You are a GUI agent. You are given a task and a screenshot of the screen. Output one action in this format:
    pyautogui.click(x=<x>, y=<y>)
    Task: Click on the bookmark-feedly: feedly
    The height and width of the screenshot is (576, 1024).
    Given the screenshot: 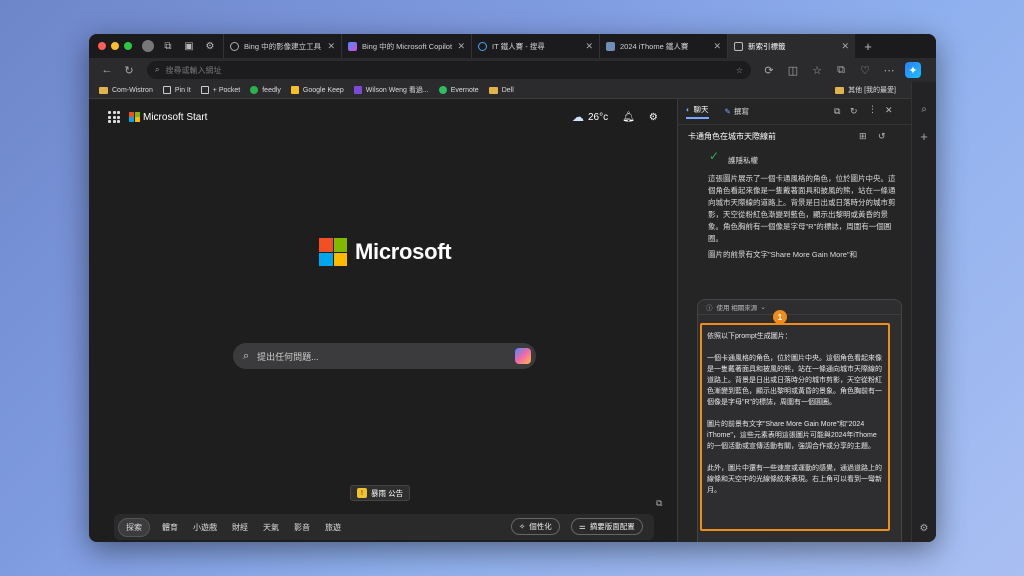 What is the action you would take?
    pyautogui.click(x=265, y=90)
    